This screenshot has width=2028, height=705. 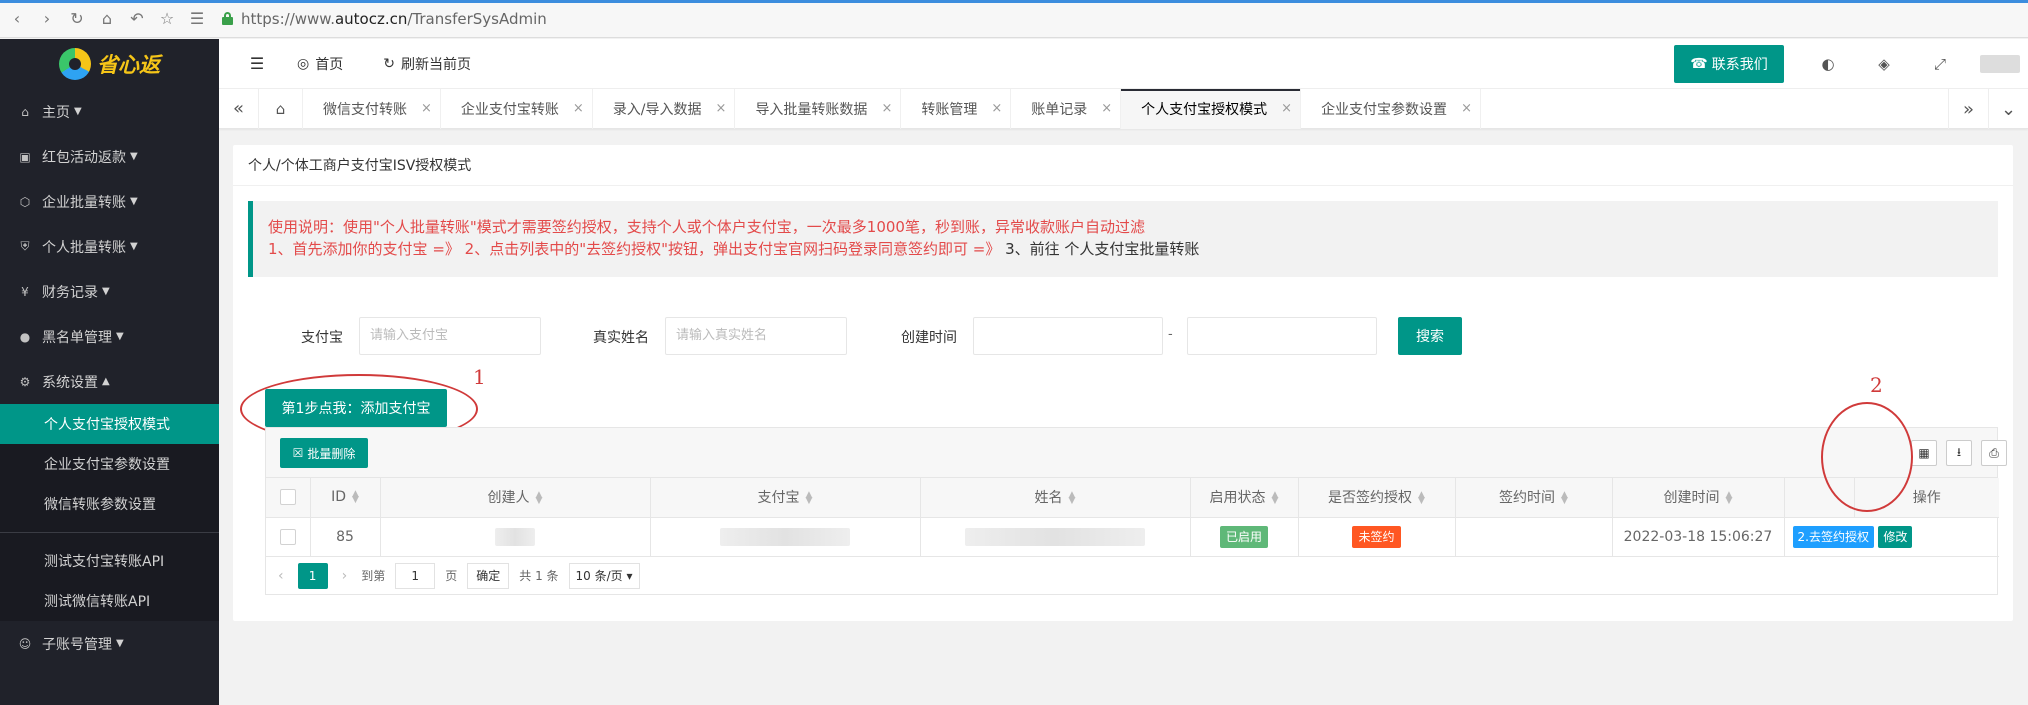 What do you see at coordinates (84, 202) in the screenshot?
I see `sidebar-item-label: 企业批量转账` at bounding box center [84, 202].